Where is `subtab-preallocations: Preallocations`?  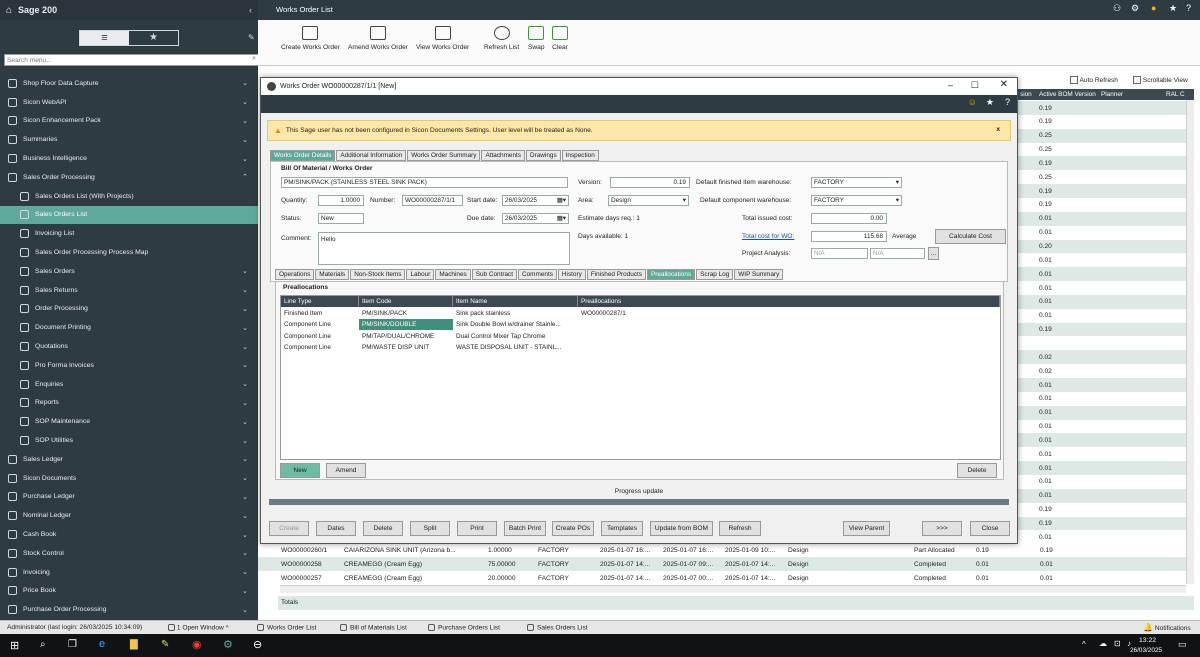 subtab-preallocations: Preallocations is located at coordinates (671, 274).